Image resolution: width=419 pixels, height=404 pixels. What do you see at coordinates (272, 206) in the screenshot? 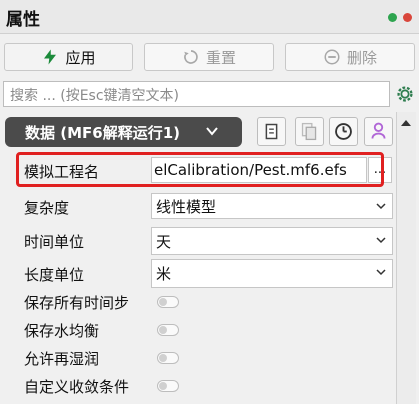
I see `complexity-select: 线性模型` at bounding box center [272, 206].